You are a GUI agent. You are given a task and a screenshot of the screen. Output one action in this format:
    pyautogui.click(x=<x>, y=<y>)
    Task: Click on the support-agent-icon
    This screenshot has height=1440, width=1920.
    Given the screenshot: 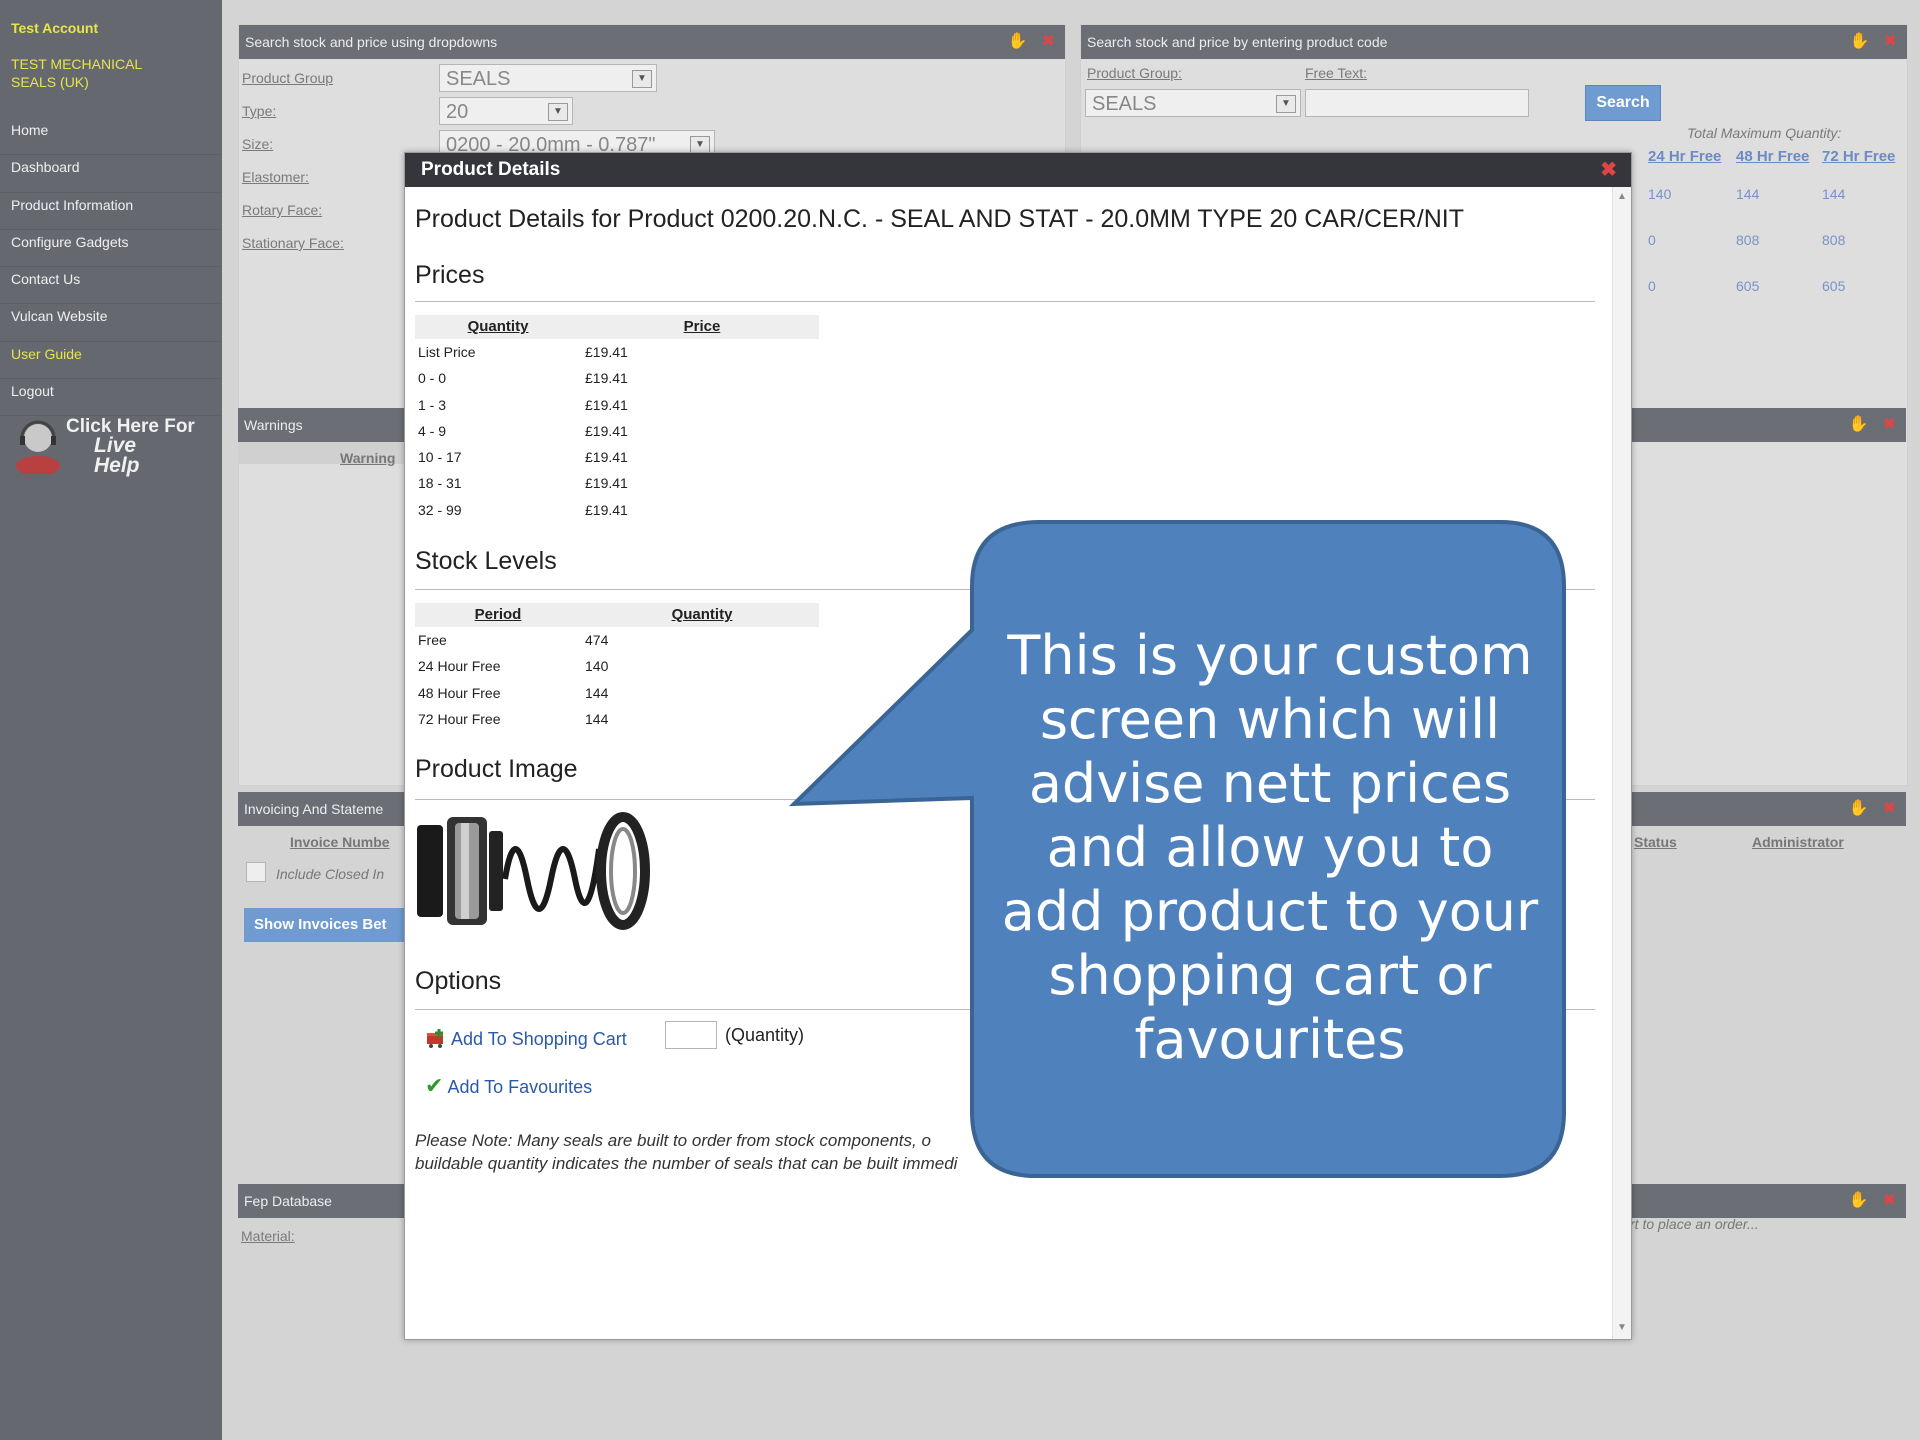 What is the action you would take?
    pyautogui.click(x=38, y=447)
    